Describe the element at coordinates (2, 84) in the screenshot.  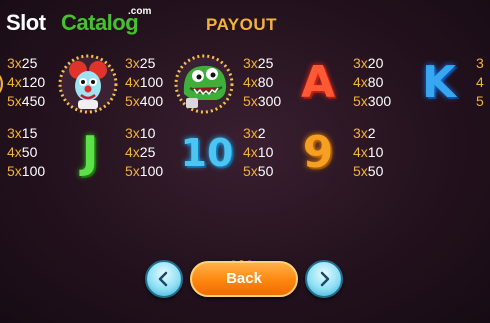
I see `partial-symbol-icon` at that location.